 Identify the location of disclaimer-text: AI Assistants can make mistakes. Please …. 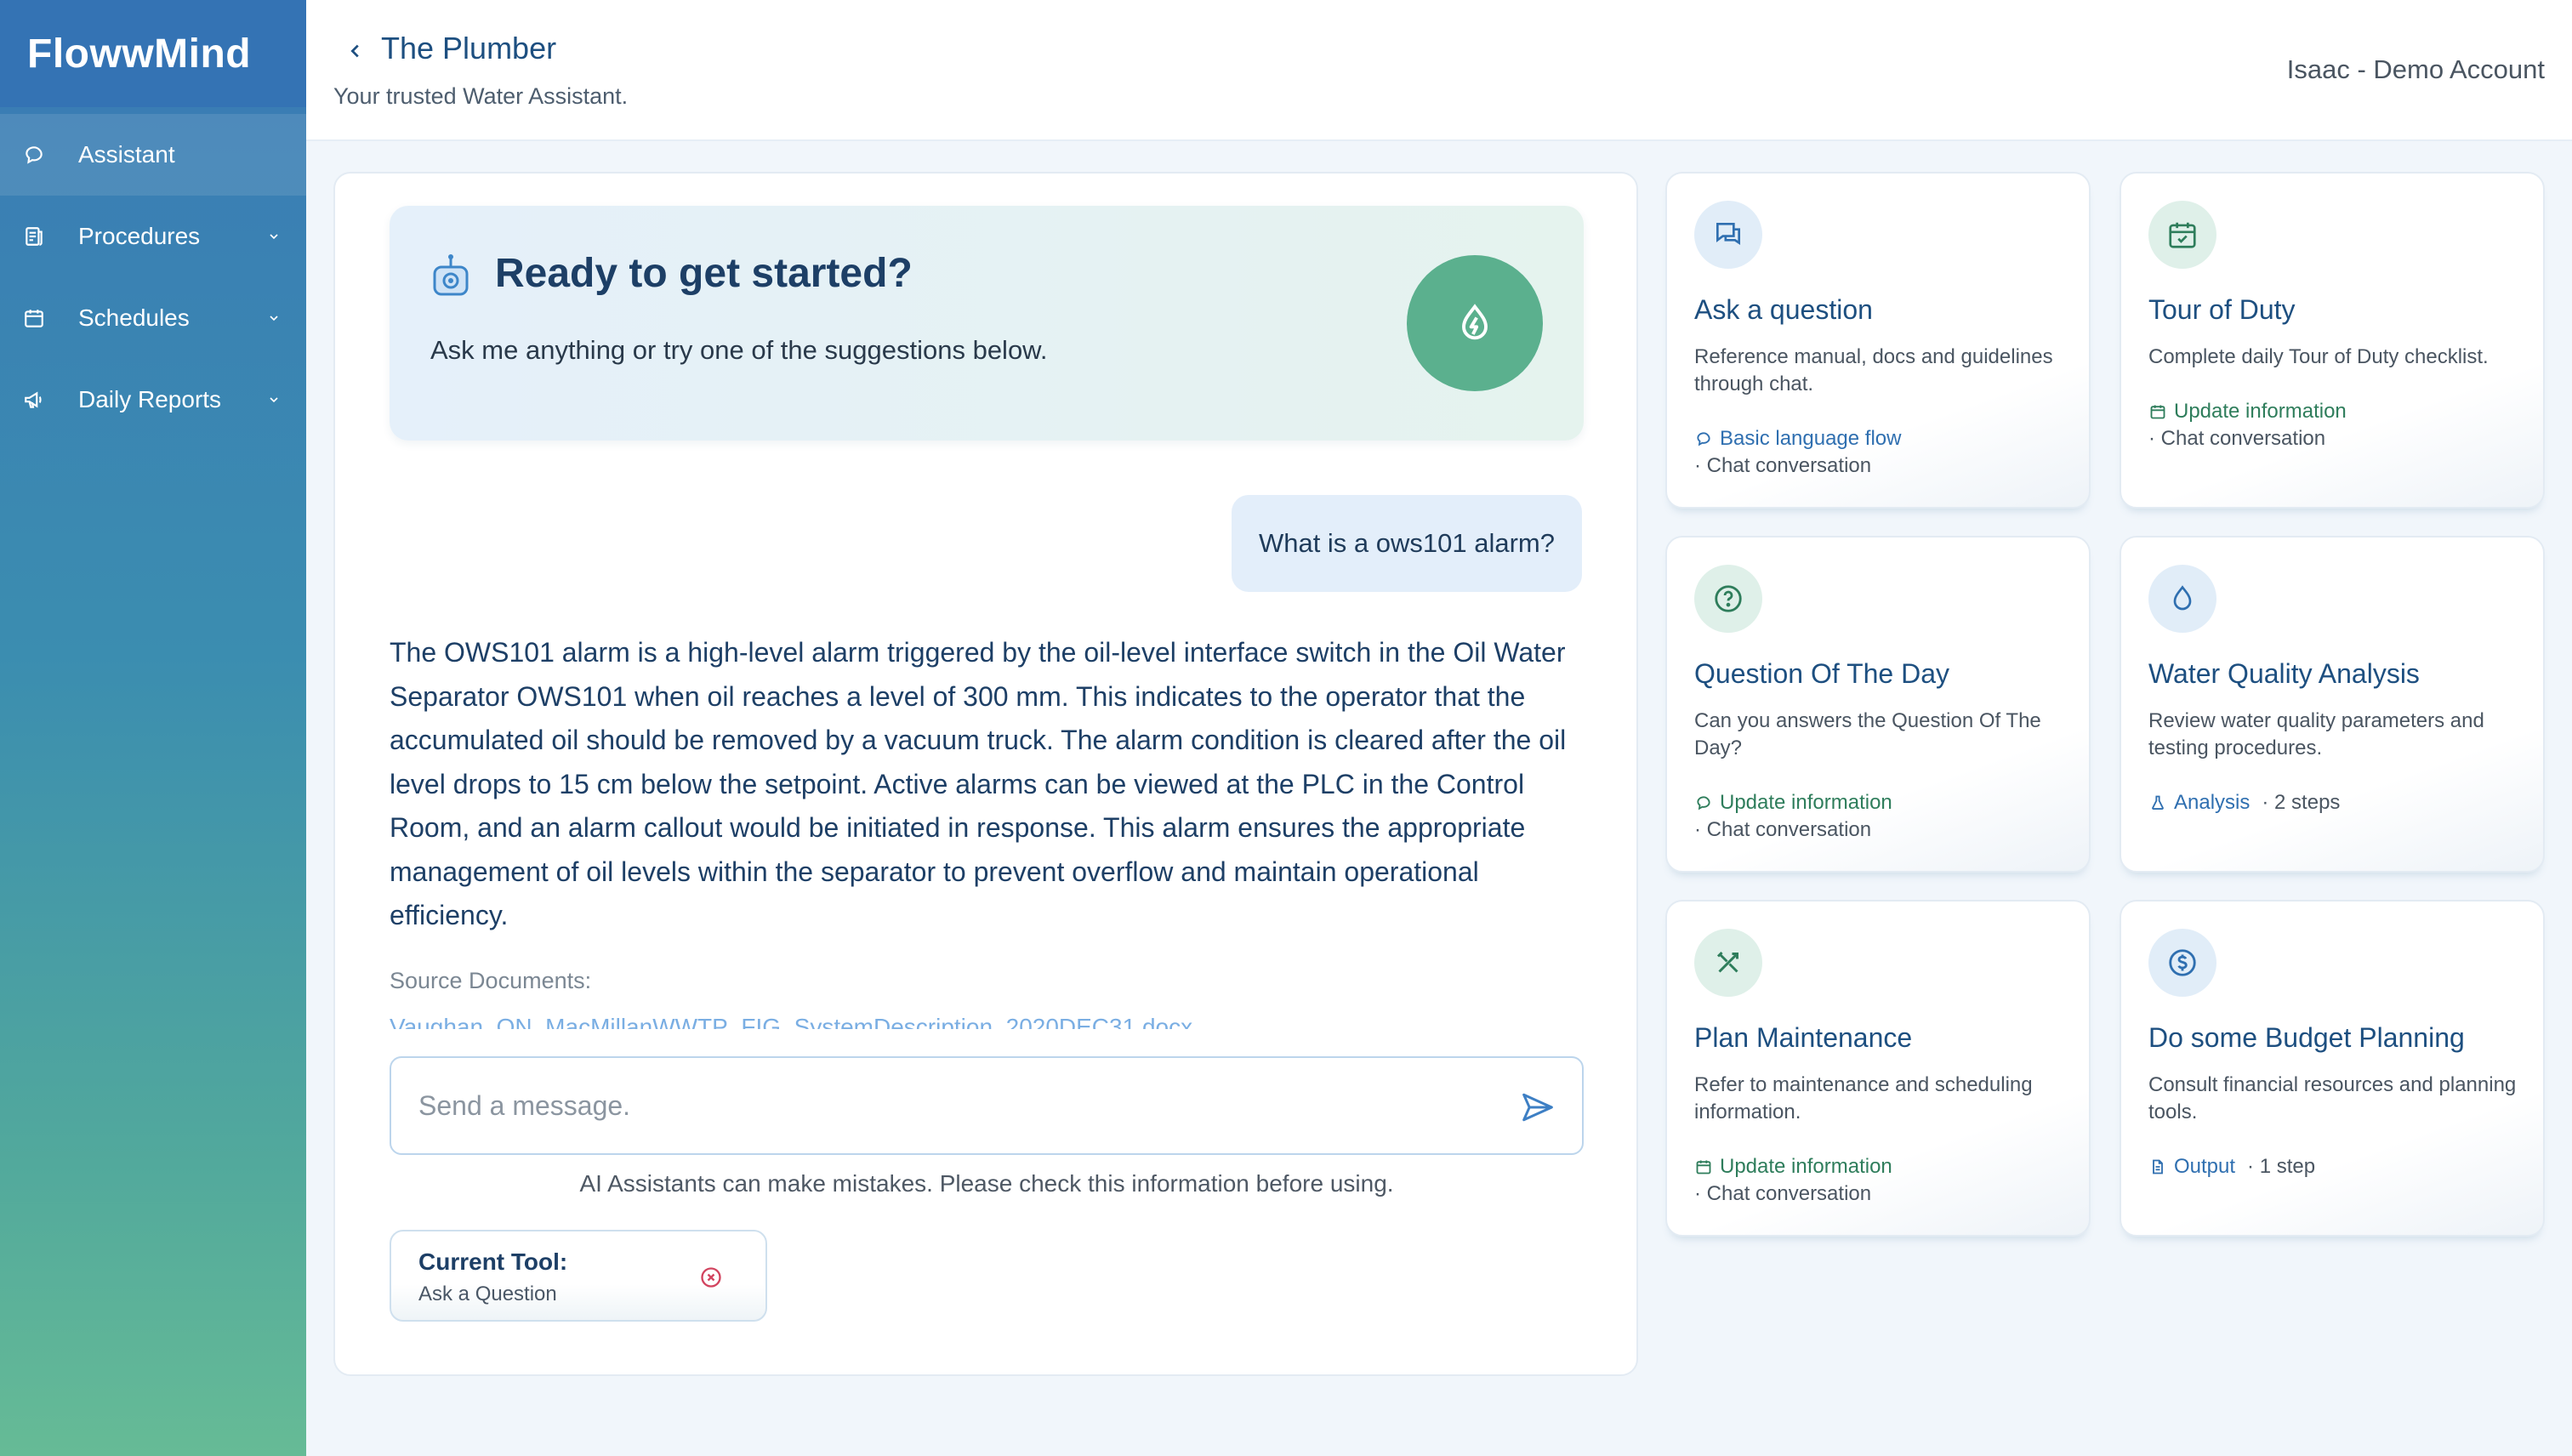
(987, 1183).